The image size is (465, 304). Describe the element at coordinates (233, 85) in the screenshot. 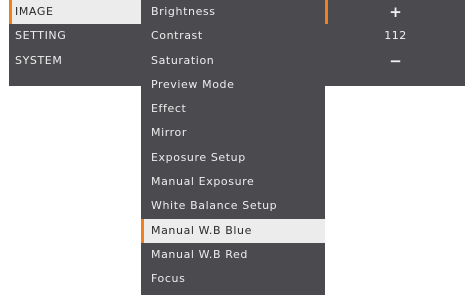

I see `menu-item-preview-mode: Preview Mode` at that location.